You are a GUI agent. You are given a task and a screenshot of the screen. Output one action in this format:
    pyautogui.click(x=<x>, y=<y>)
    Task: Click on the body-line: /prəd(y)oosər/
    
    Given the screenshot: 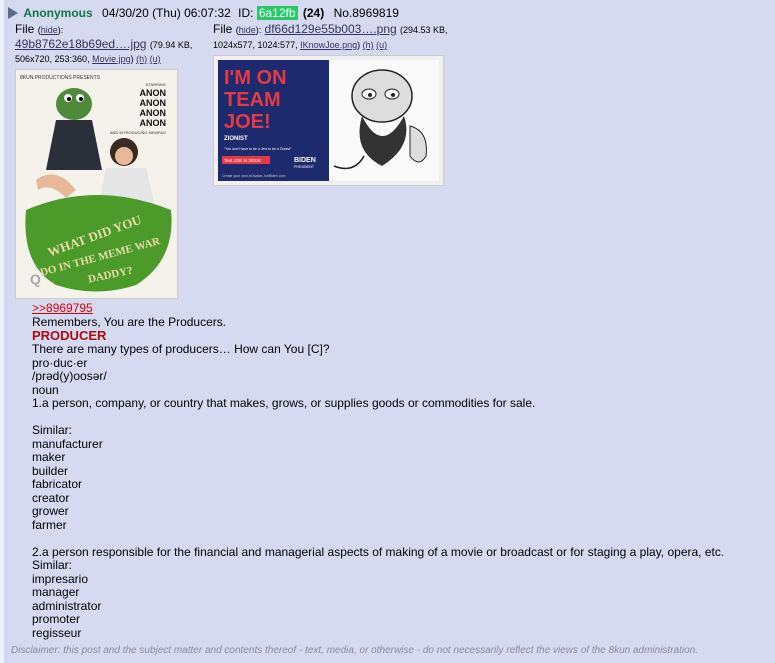 What is the action you would take?
    pyautogui.click(x=69, y=376)
    